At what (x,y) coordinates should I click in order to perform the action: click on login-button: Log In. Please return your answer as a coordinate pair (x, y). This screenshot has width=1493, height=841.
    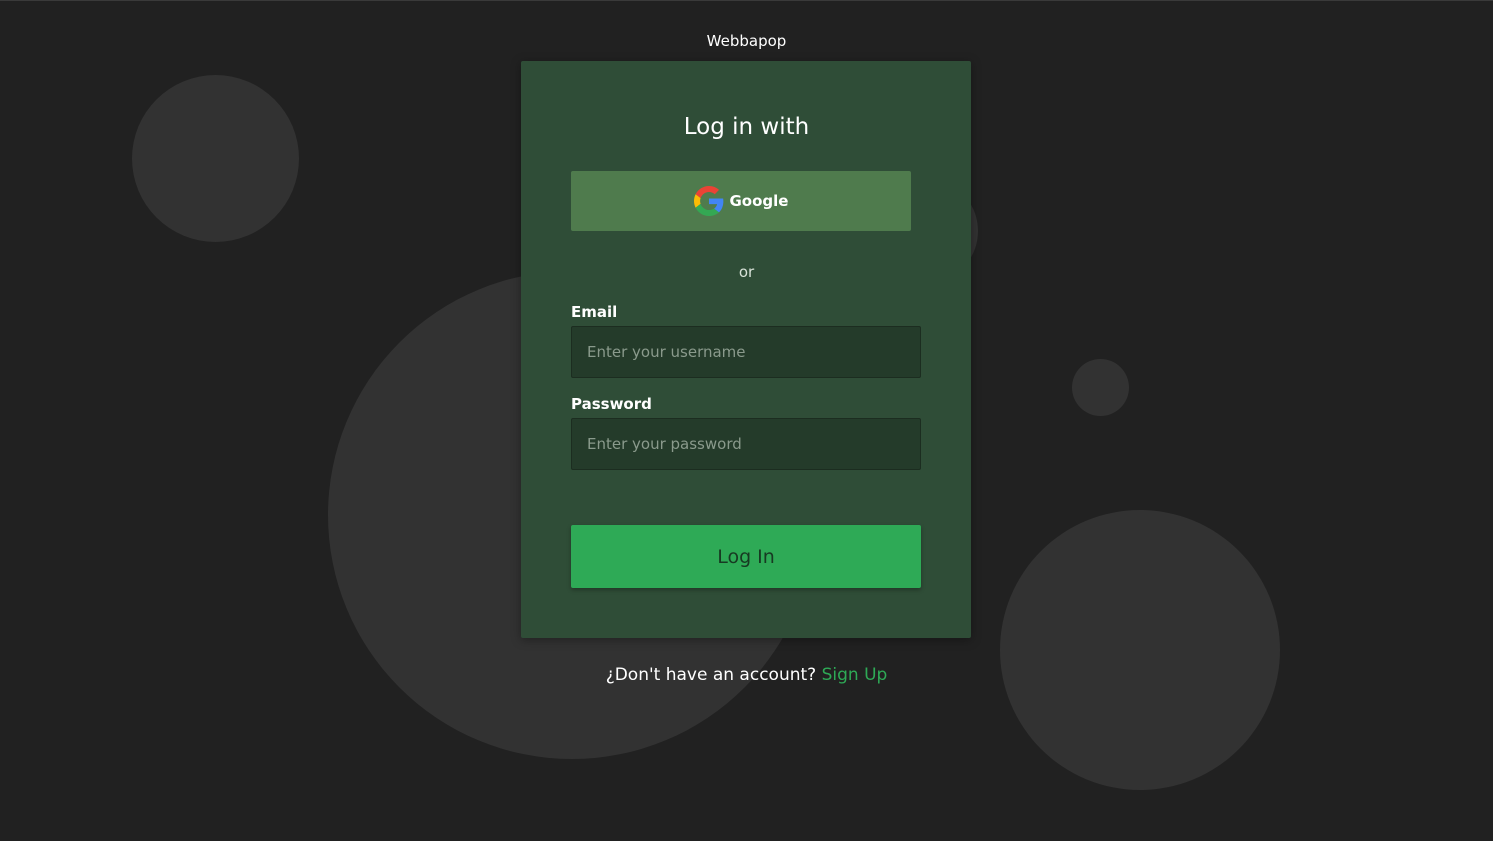
    Looking at the image, I should click on (746, 556).